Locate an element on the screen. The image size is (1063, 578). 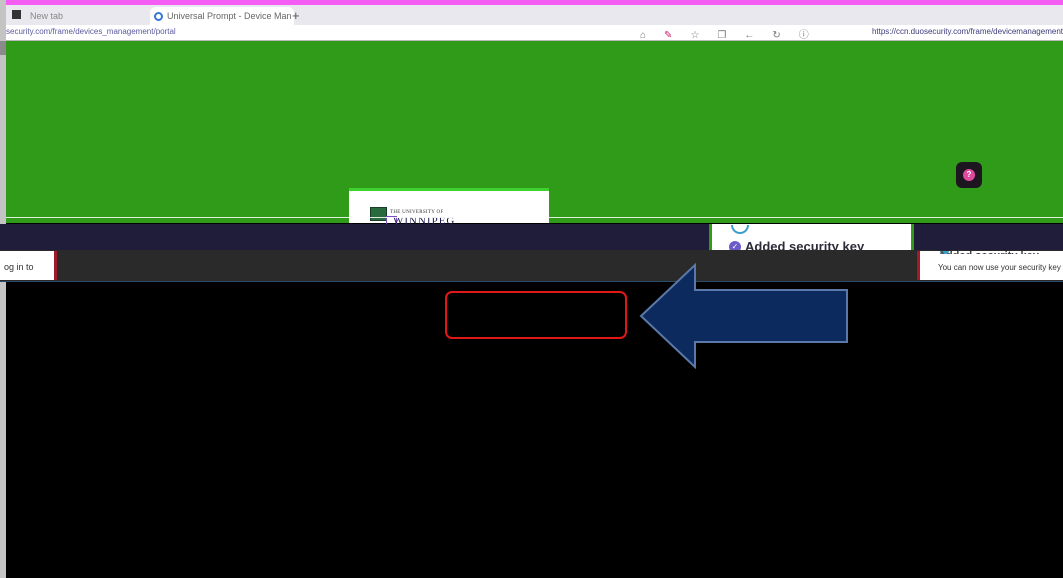
chat-bubble-icon: ? is located at coordinates (969, 175).